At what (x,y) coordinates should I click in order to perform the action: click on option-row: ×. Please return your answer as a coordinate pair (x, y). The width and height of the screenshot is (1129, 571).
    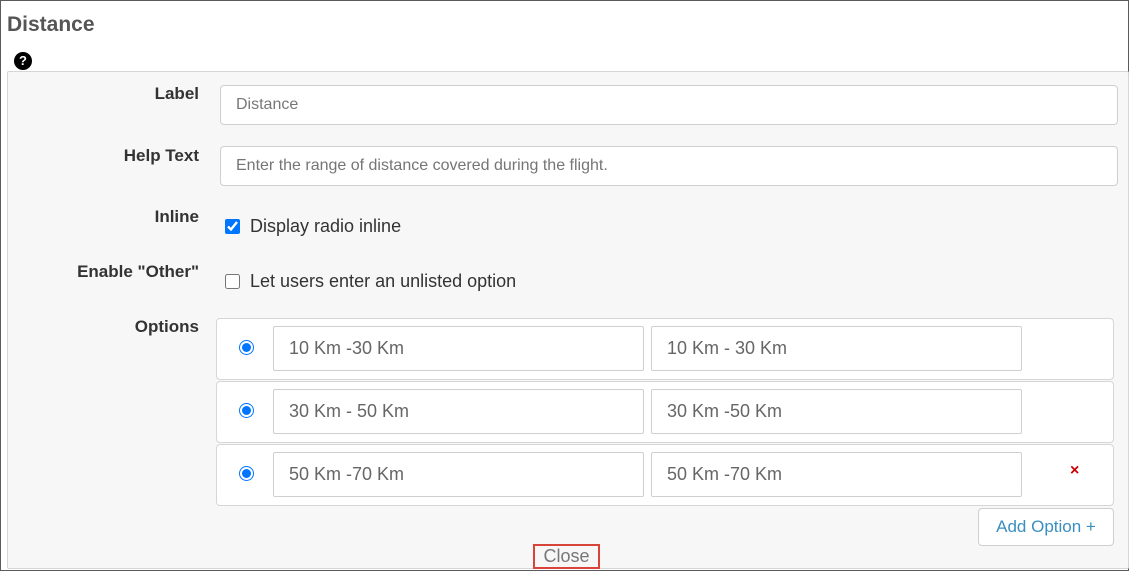
    Looking at the image, I should click on (665, 475).